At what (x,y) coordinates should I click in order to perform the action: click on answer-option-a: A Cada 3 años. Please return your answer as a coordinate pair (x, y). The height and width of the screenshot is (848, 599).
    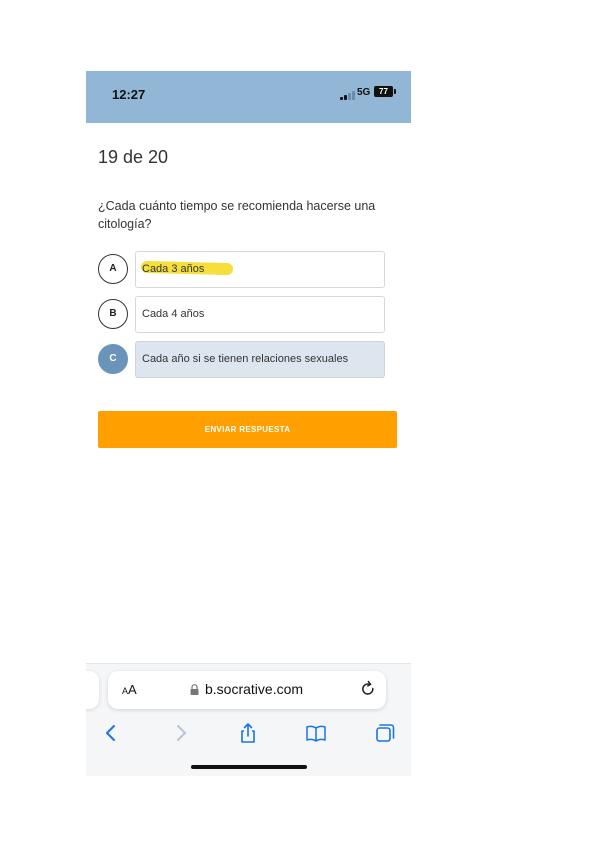
    Looking at the image, I should click on (242, 269).